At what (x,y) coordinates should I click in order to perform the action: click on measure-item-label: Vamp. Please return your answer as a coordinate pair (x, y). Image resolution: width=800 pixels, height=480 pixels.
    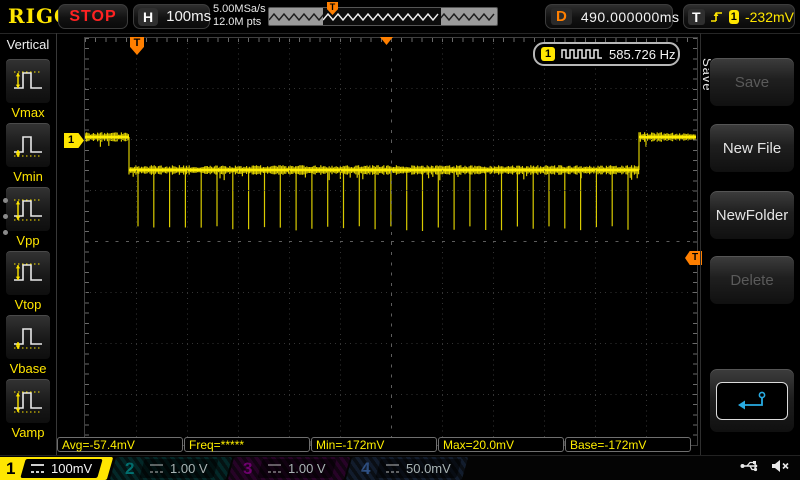
    Looking at the image, I should click on (28, 432).